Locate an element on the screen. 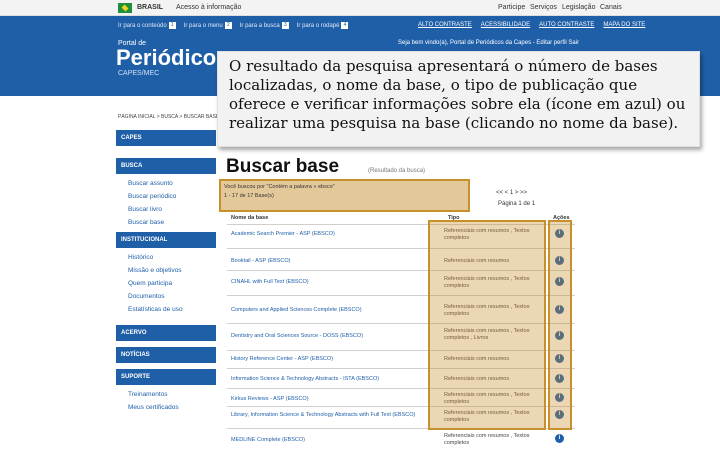  sidebar-head-capes: CAPES is located at coordinates (166, 138).